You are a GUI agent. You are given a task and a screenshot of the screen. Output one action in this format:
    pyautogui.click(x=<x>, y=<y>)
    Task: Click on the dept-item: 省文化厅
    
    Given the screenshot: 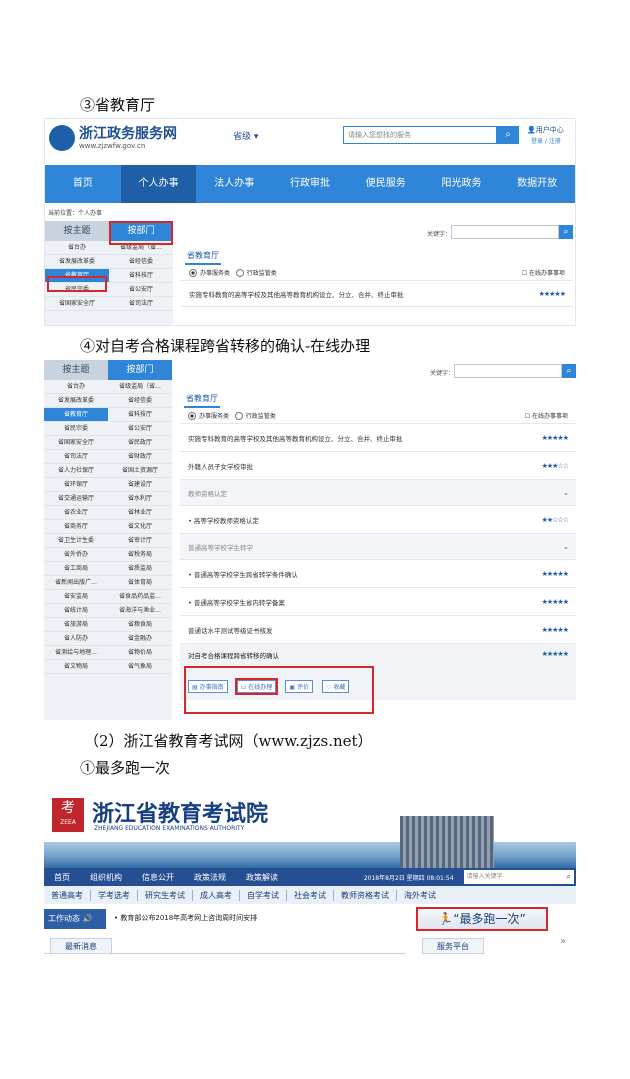 What is the action you would take?
    pyautogui.click(x=140, y=527)
    